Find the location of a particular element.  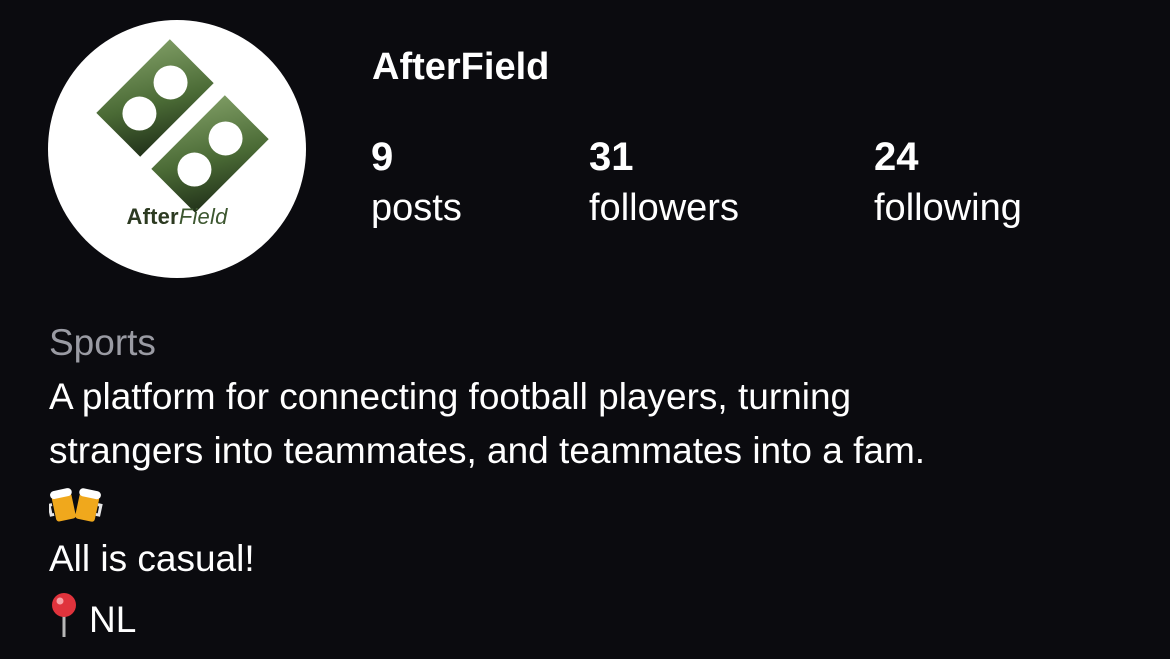

avatar-logo-text: AfterField is located at coordinates (177, 217).